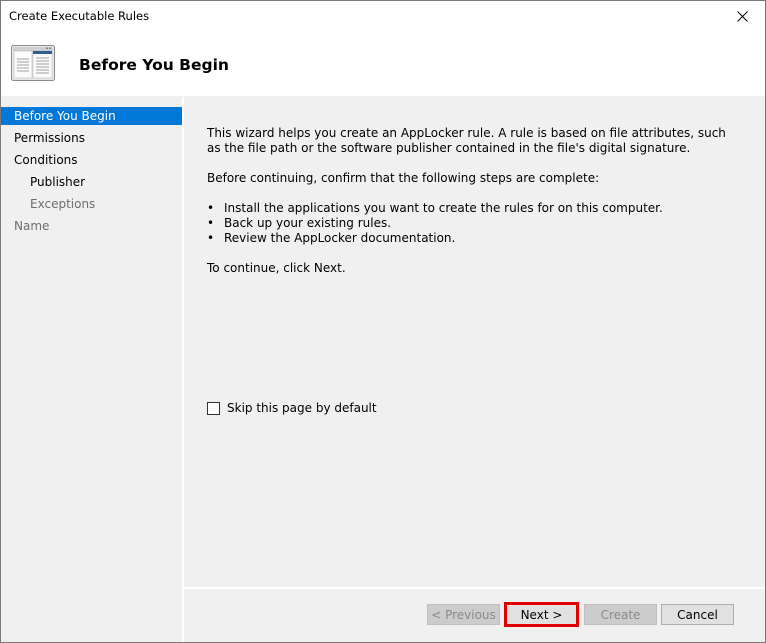  I want to click on sidebar-item-publisher: Publisher, so click(91, 182).